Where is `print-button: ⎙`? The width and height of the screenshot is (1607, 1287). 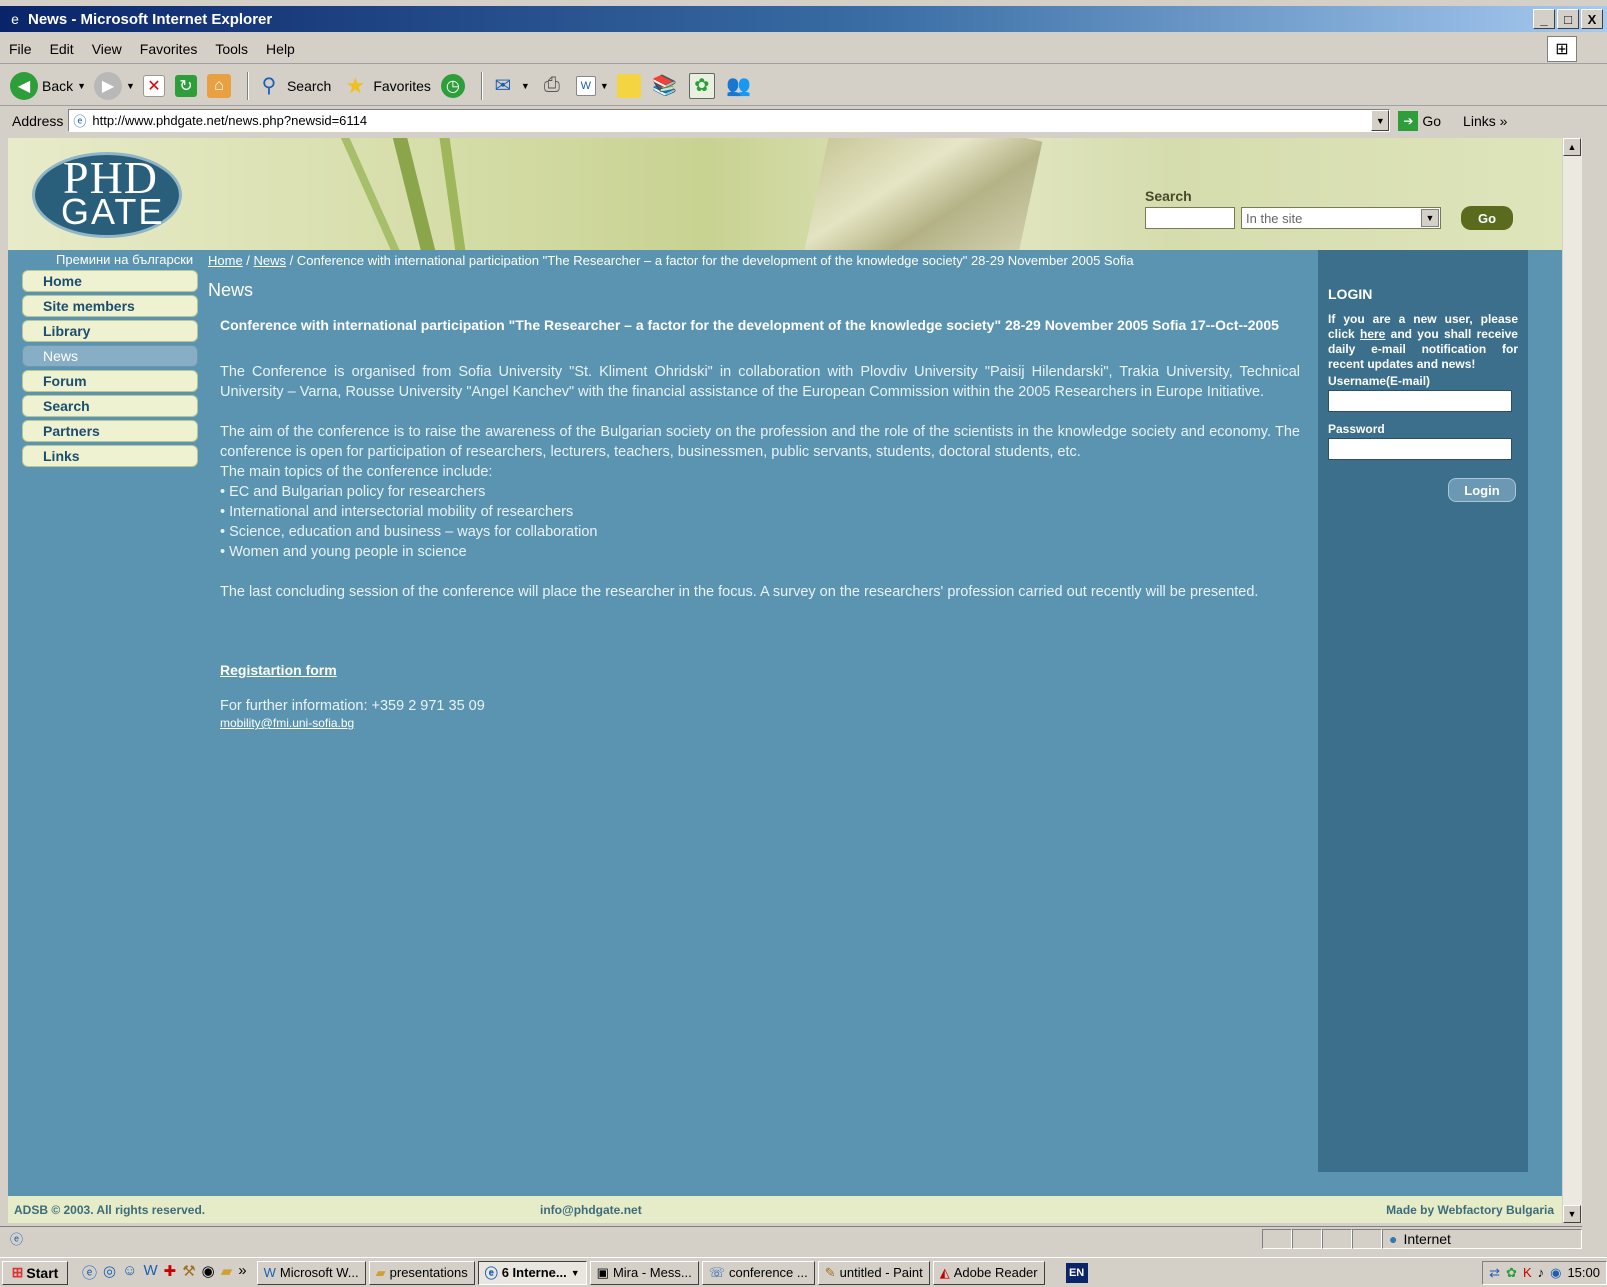 print-button: ⎙ is located at coordinates (552, 86).